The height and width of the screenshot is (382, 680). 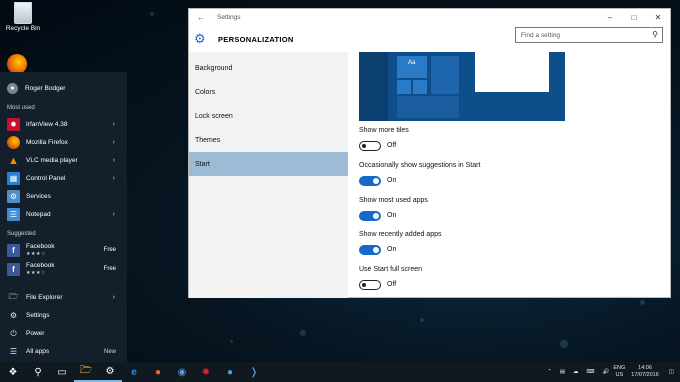 I want to click on search-placeholder: Find a setting, so click(x=541, y=35).